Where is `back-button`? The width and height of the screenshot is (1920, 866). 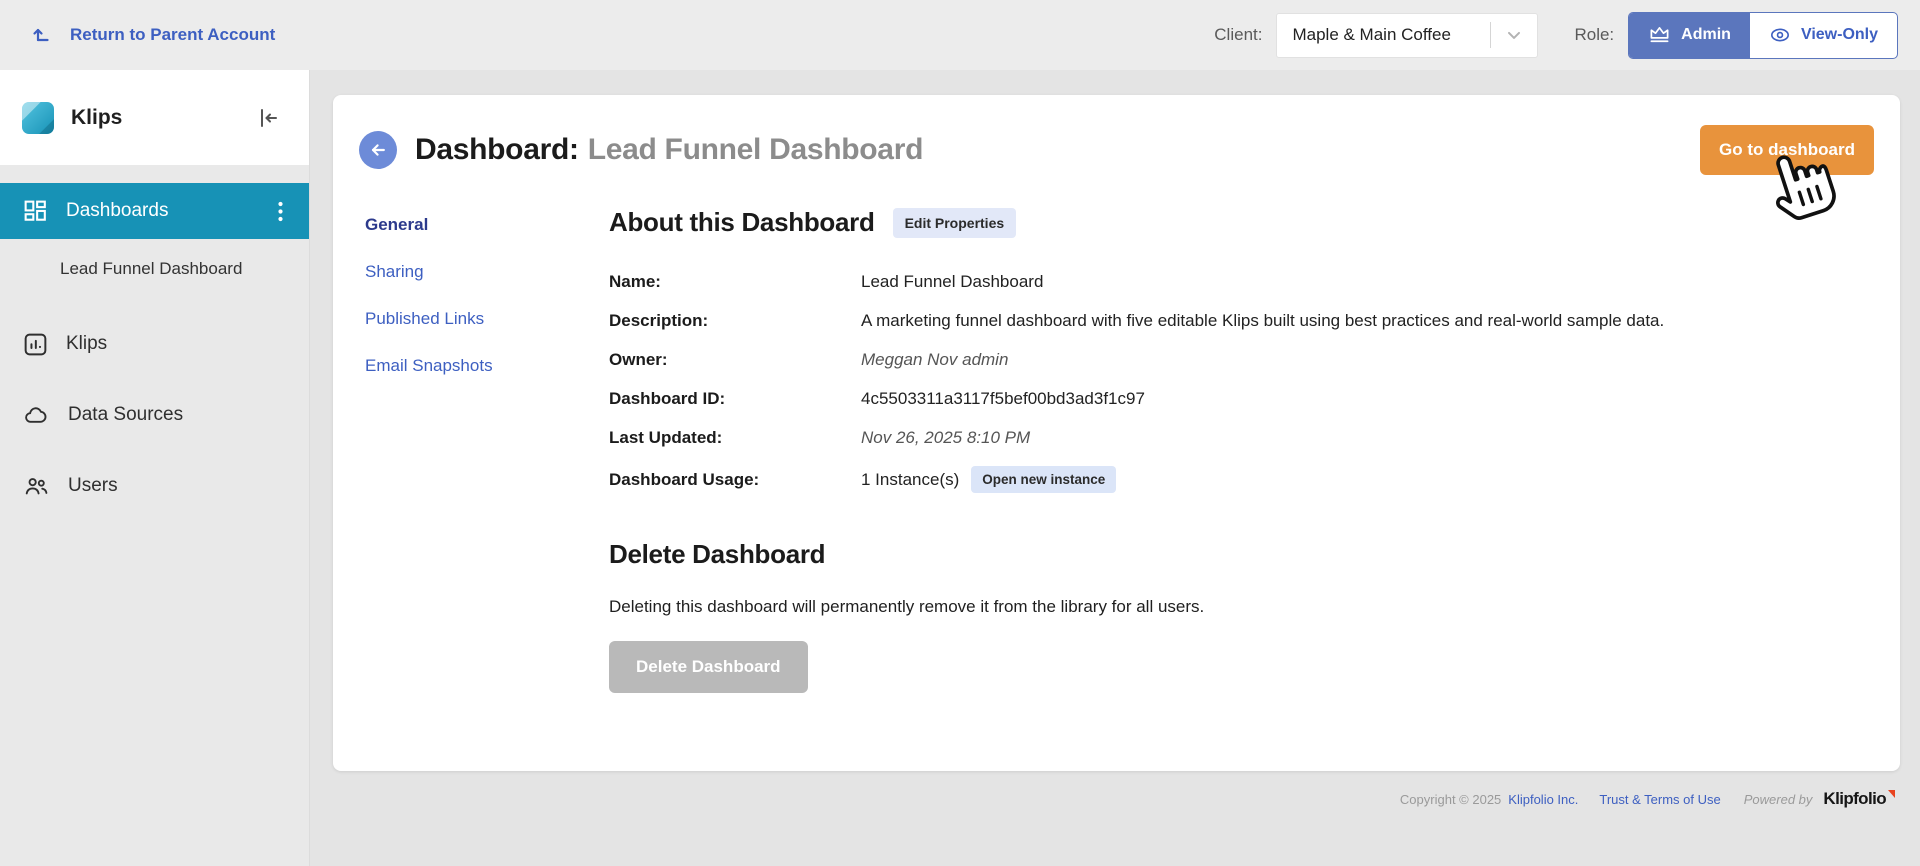 back-button is located at coordinates (378, 150).